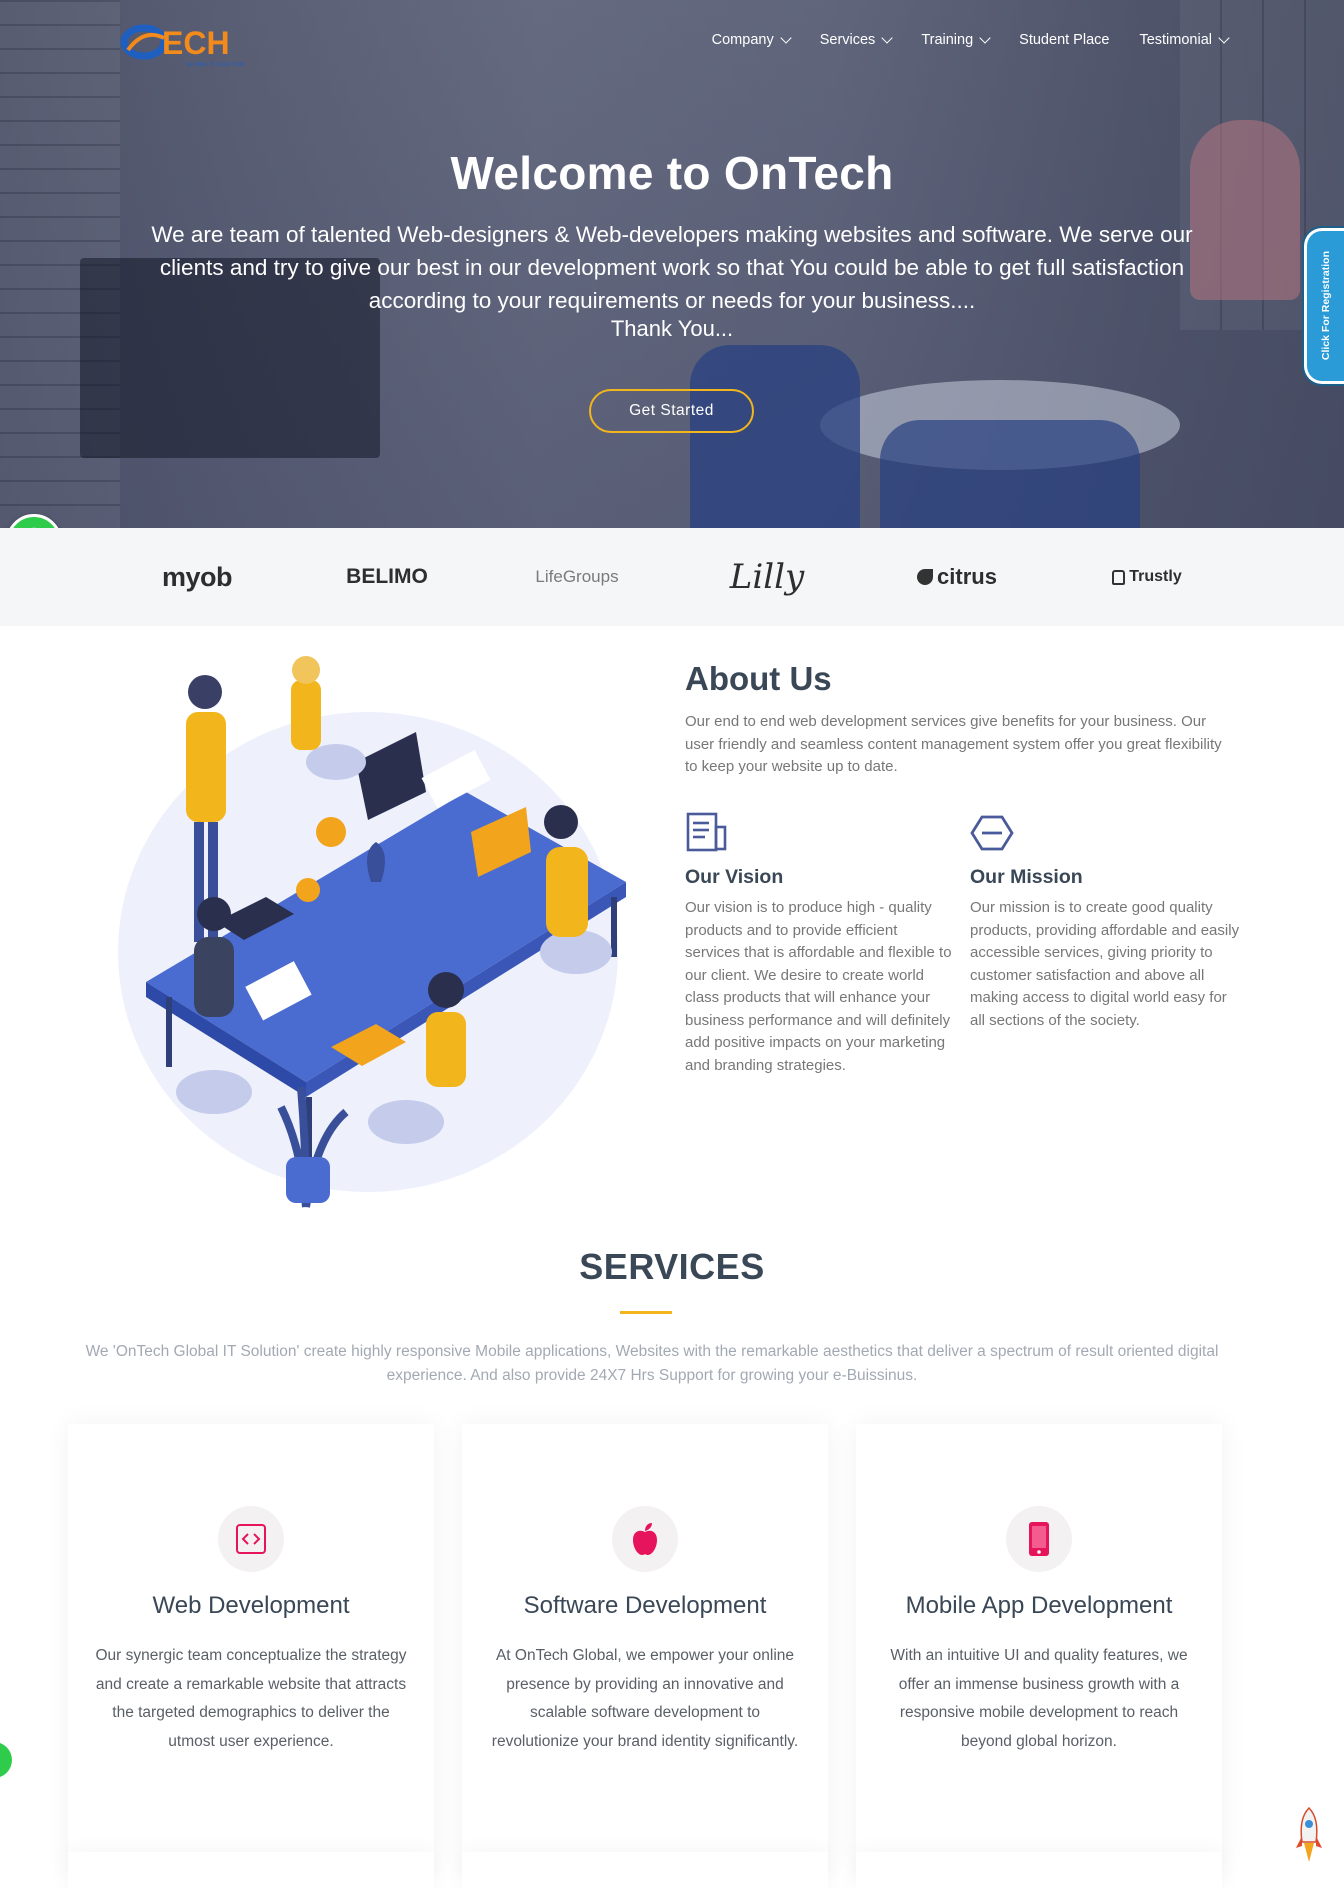 Image resolution: width=1344 pixels, height=1888 pixels. What do you see at coordinates (672, 173) in the screenshot?
I see `hero-title: Welcome to OnTech` at bounding box center [672, 173].